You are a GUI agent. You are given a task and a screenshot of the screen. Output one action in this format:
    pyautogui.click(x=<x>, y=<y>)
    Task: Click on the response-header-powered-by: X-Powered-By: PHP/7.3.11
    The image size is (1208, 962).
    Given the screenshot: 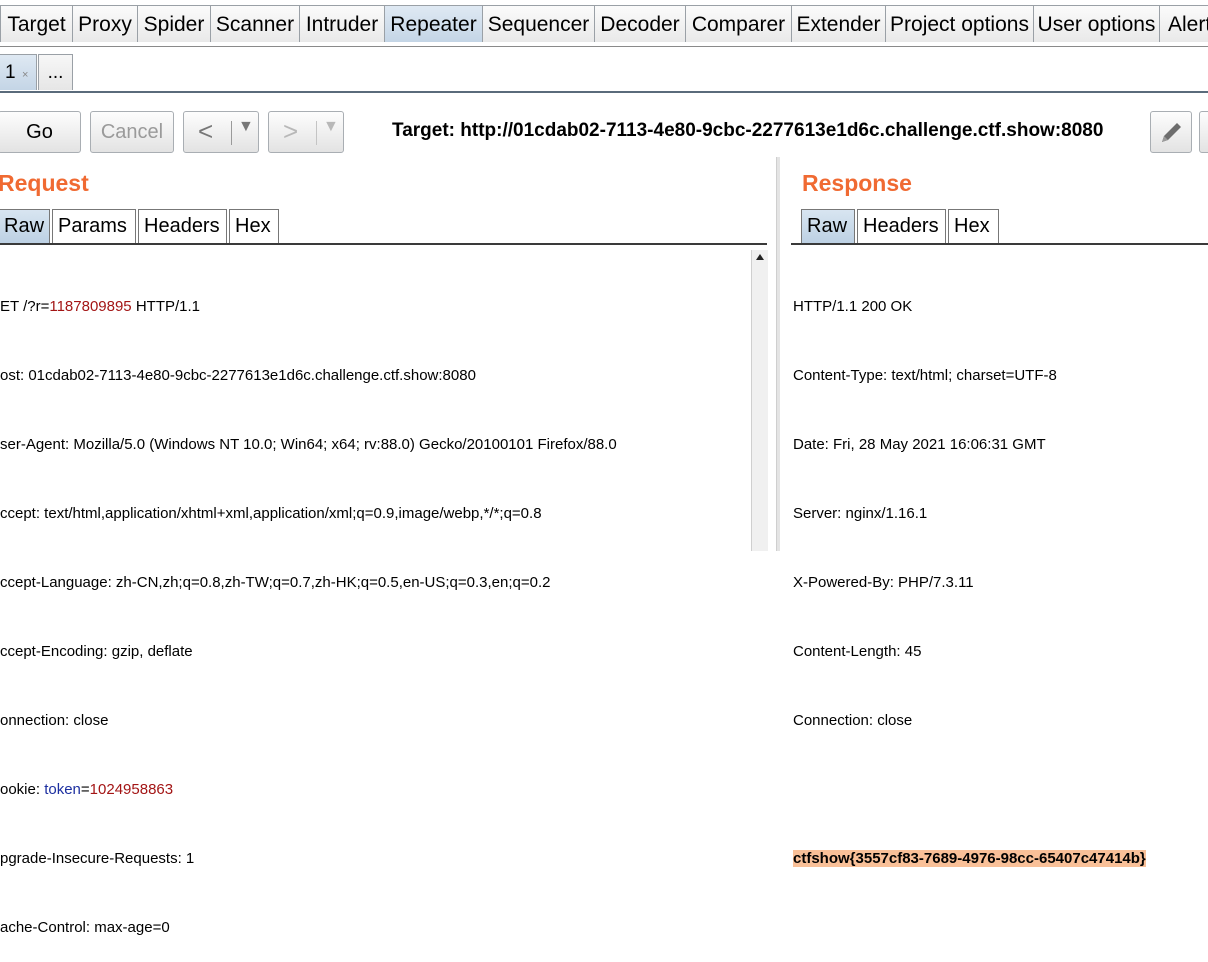 What is the action you would take?
    pyautogui.click(x=883, y=582)
    